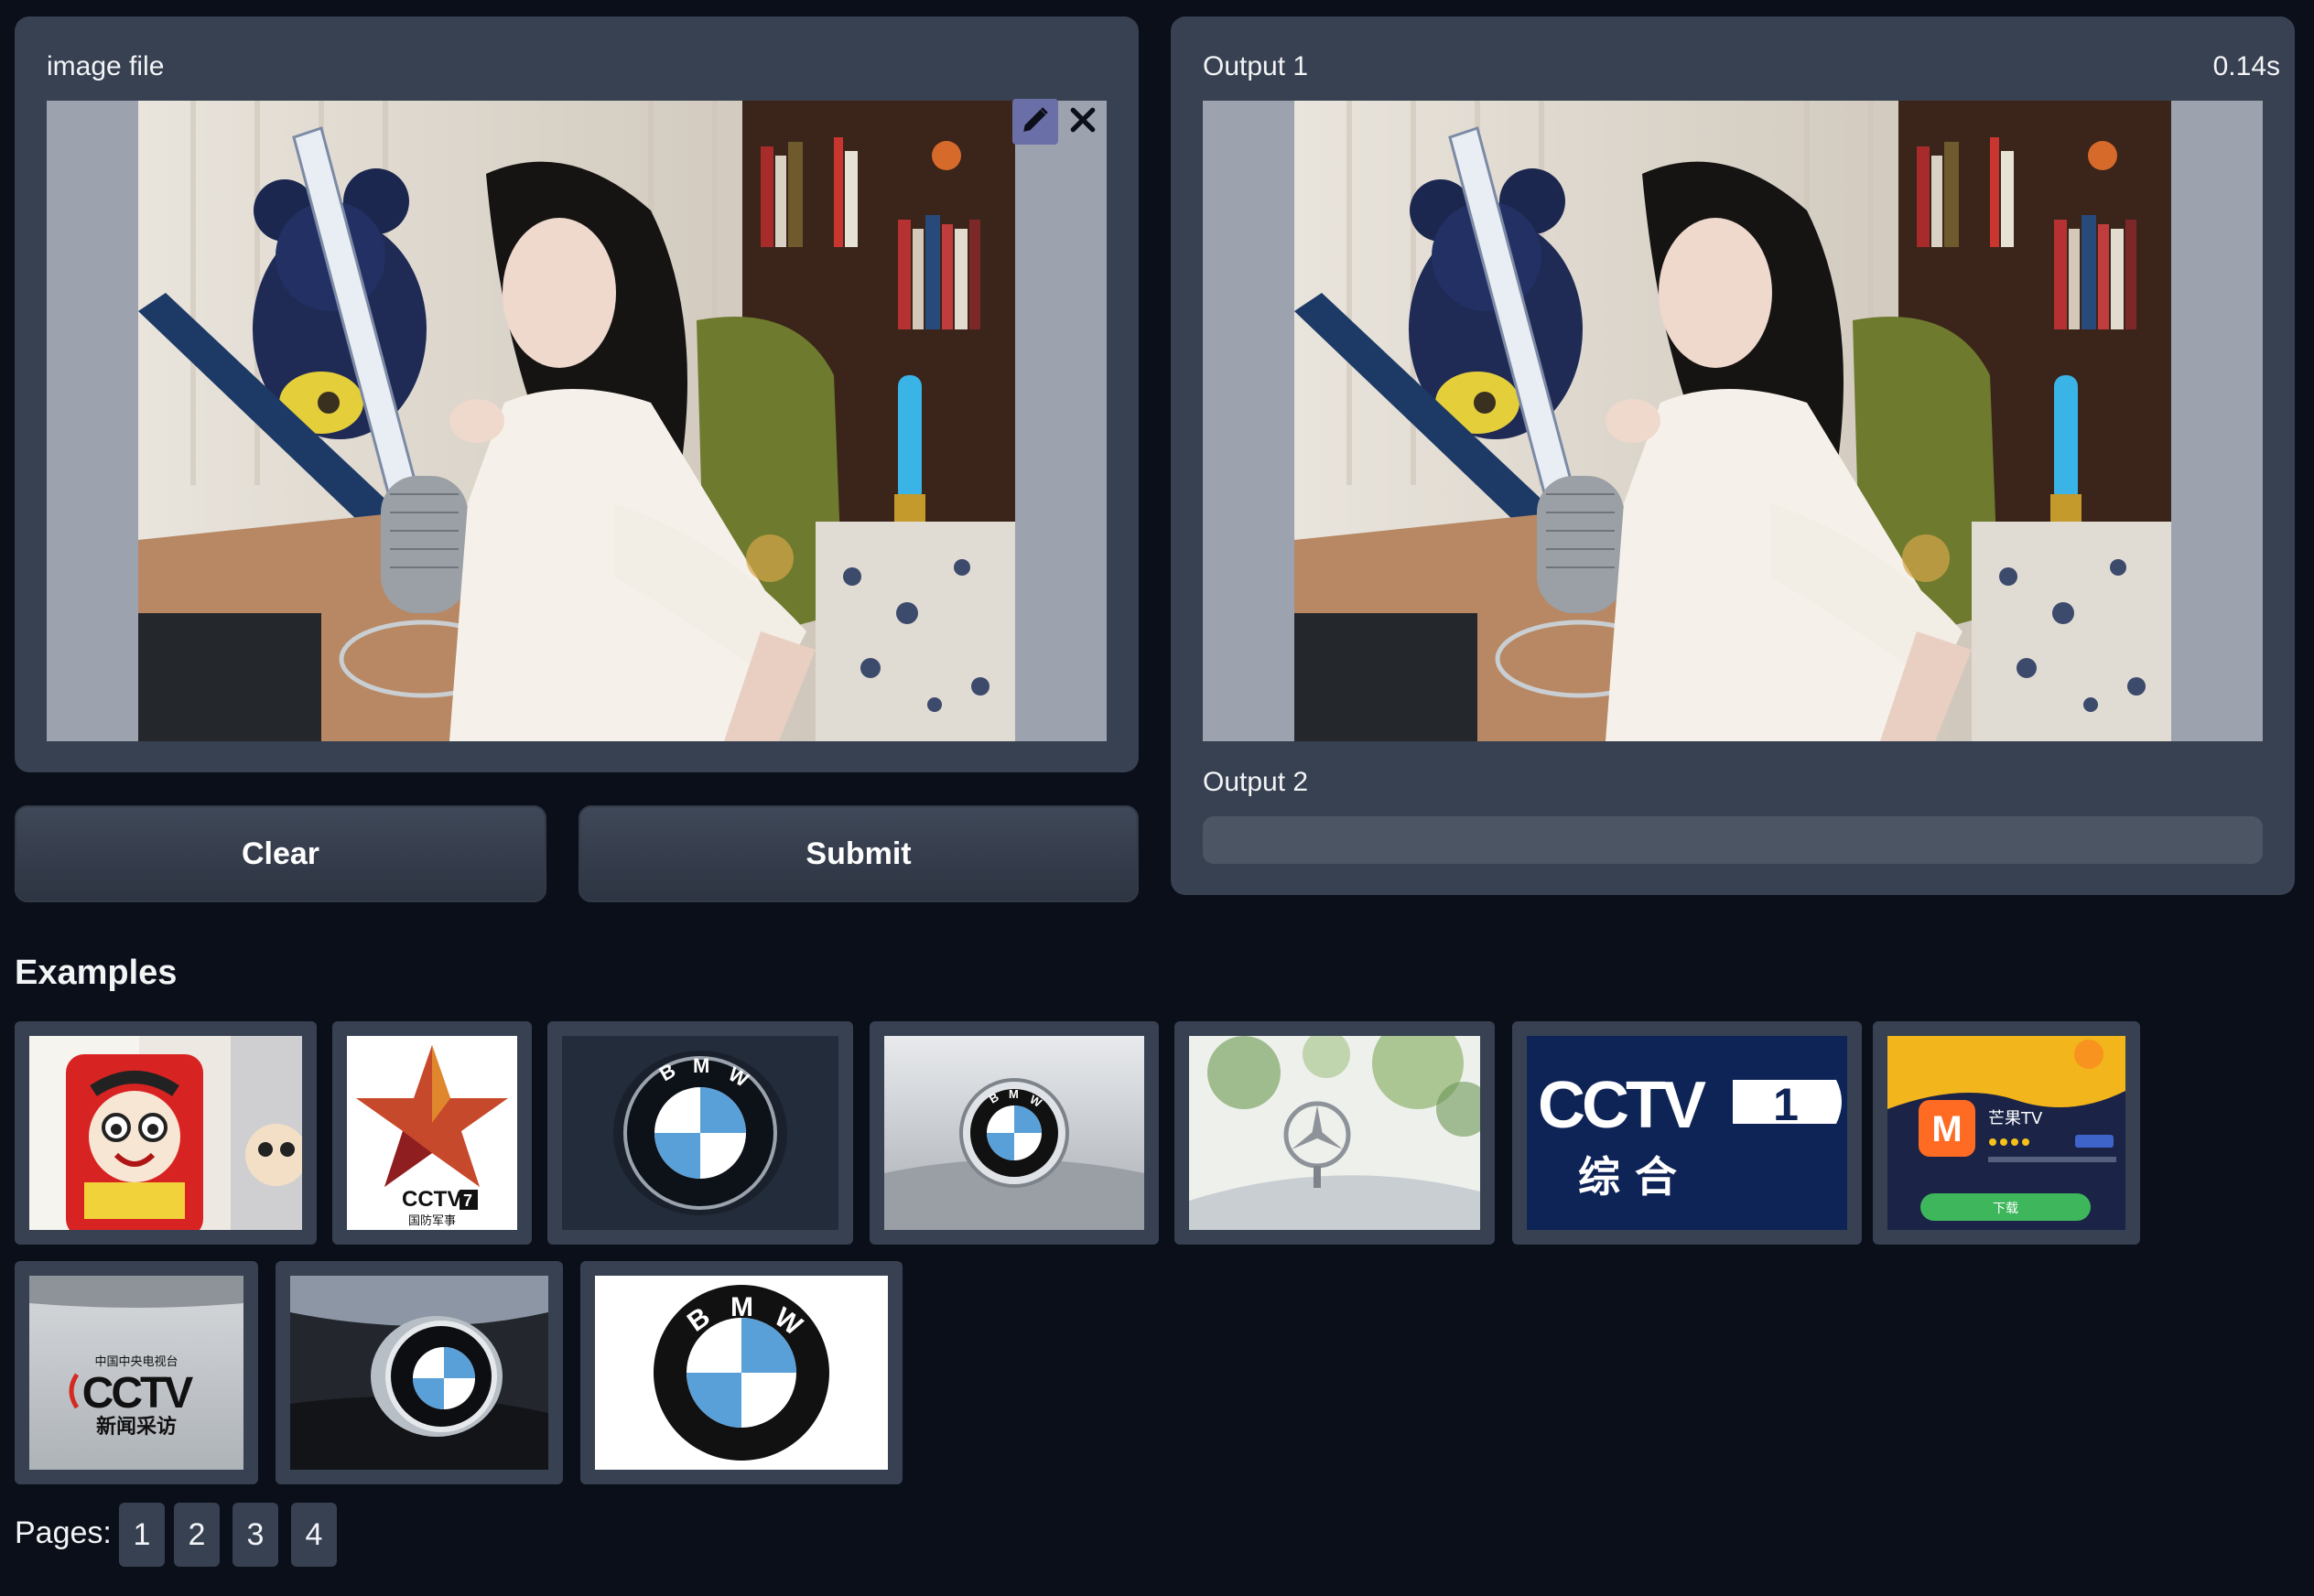 Image resolution: width=2314 pixels, height=1596 pixels. I want to click on example-thumb: CCTV 7 国防军事, so click(432, 1133).